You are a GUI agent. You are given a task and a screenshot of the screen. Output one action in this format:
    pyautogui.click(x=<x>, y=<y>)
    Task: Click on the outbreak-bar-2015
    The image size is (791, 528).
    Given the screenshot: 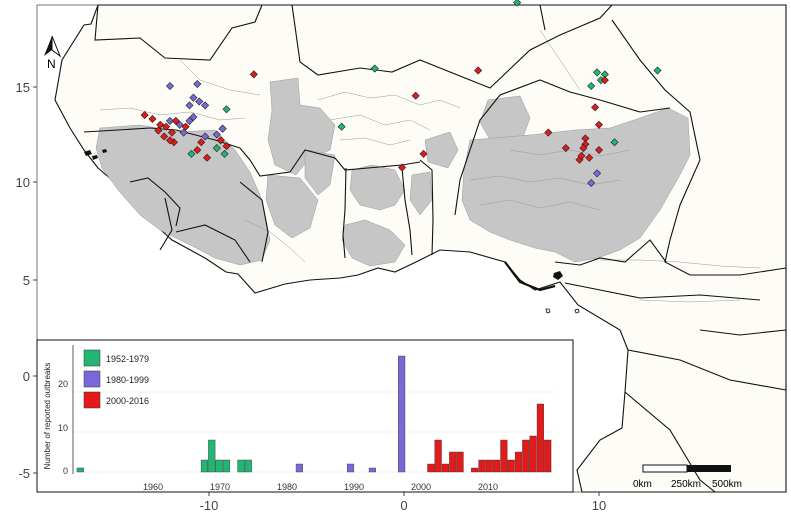 What is the action you would take?
    pyautogui.click(x=540, y=438)
    